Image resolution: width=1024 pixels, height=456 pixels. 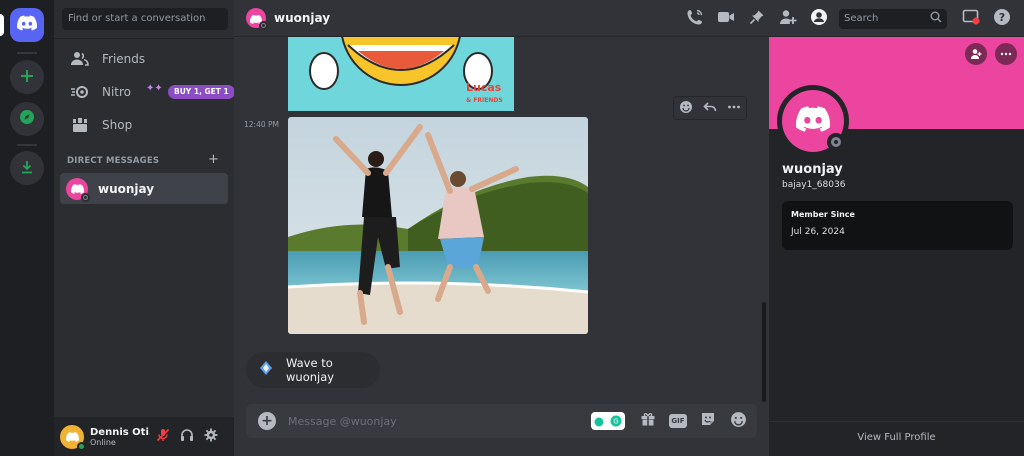 I want to click on user-panel: Dennis Oti... Online, so click(x=144, y=436).